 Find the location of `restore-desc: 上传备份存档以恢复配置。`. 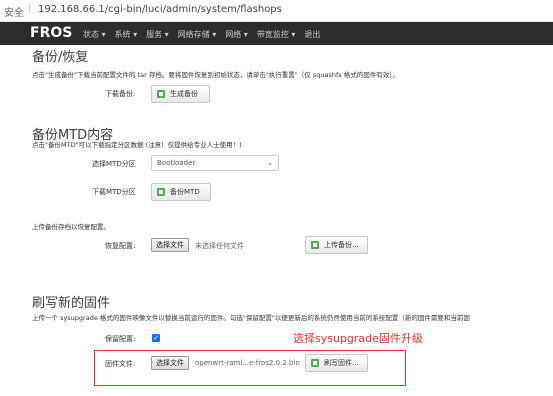

restore-desc: 上传备份存档以恢复配置。 is located at coordinates (71, 227).